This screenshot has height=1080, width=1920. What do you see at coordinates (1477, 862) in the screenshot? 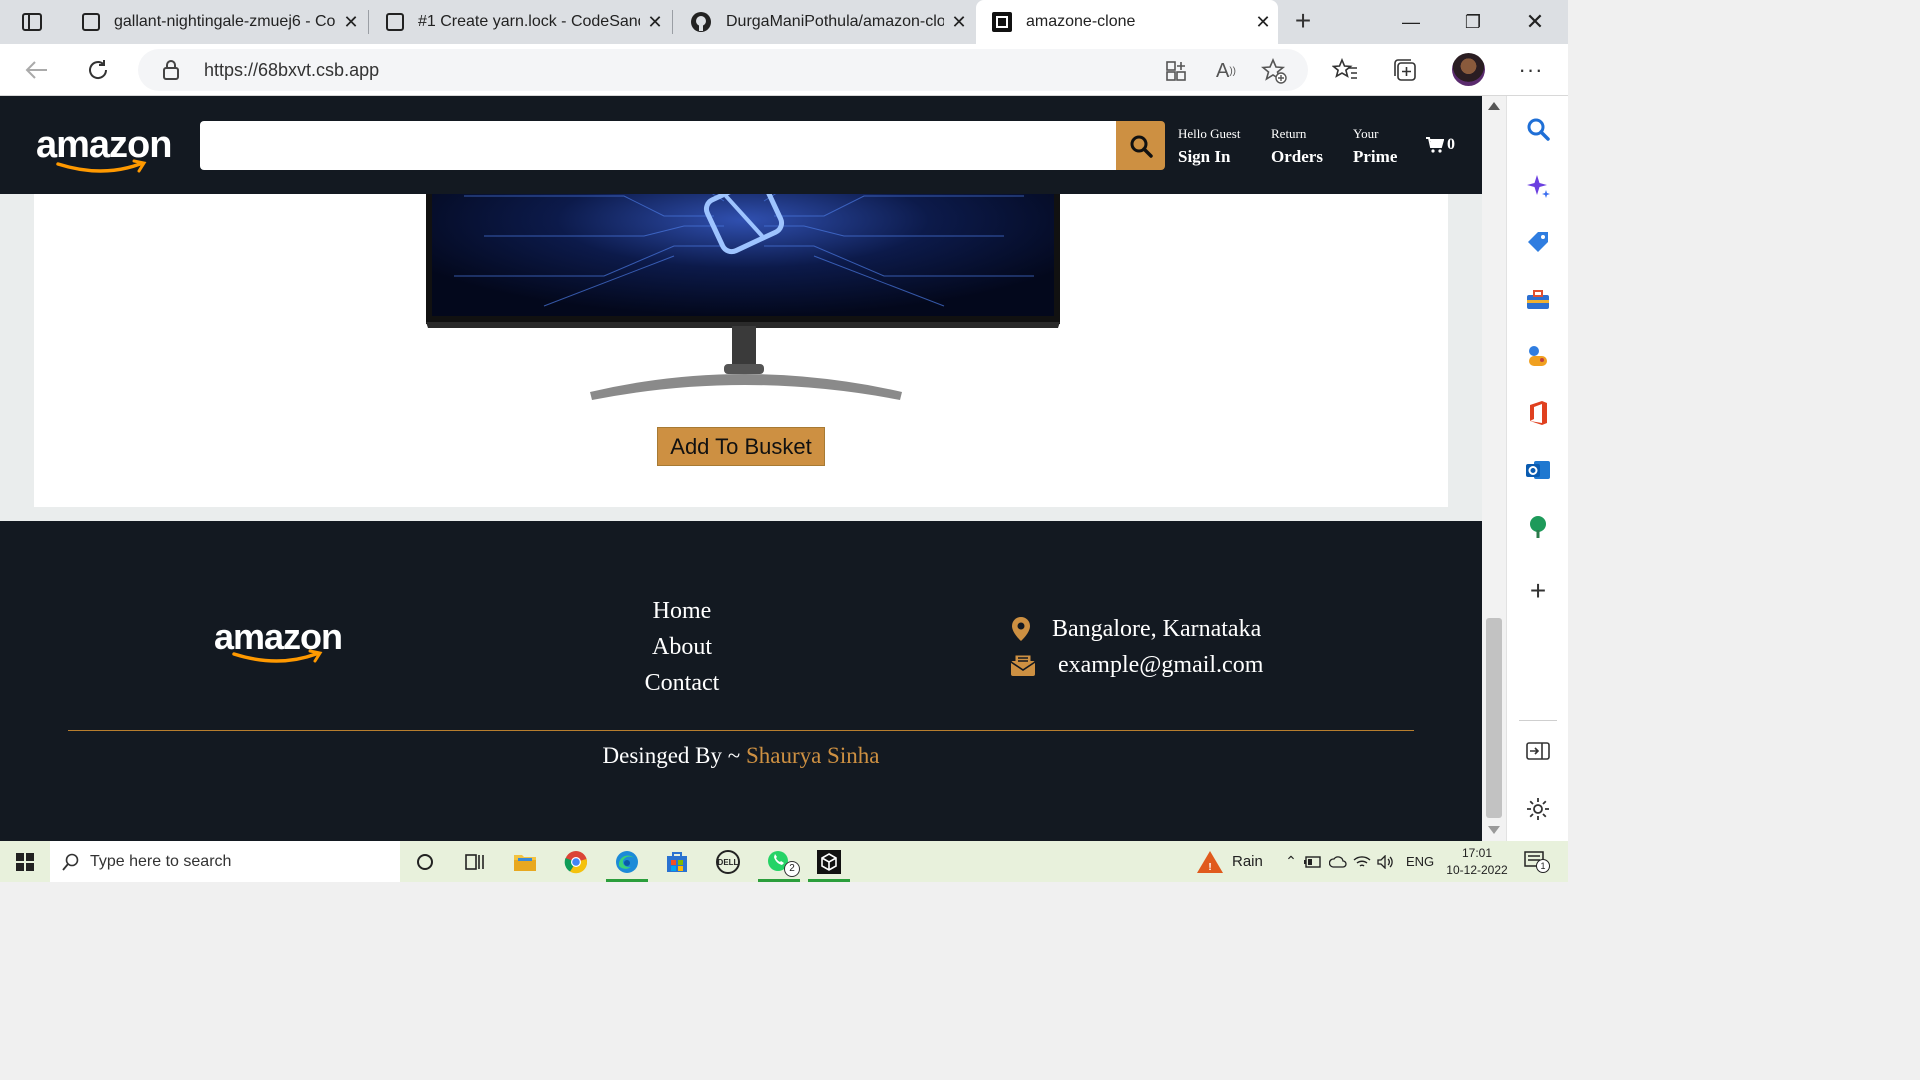
I see `system-clock: 17:01 10-12-2022` at bounding box center [1477, 862].